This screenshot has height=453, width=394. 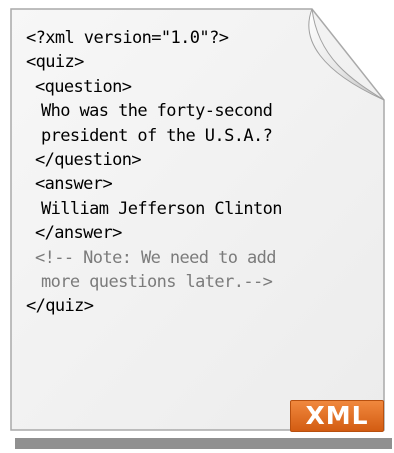 What do you see at coordinates (157, 111) in the screenshot?
I see `code-line: Who was the forty-second` at bounding box center [157, 111].